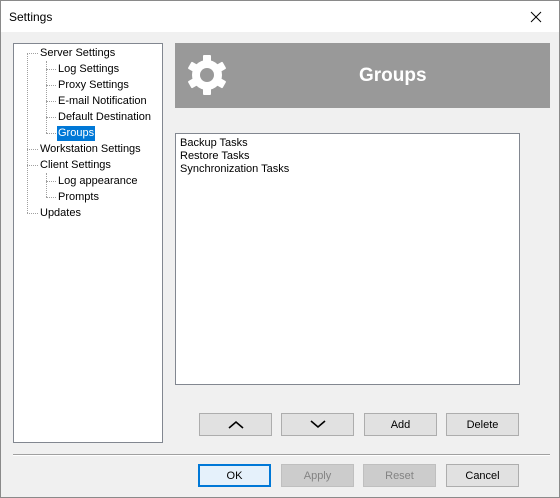 The image size is (560, 498). I want to click on tree-item-log-appearance: Log appearance, so click(98, 181).